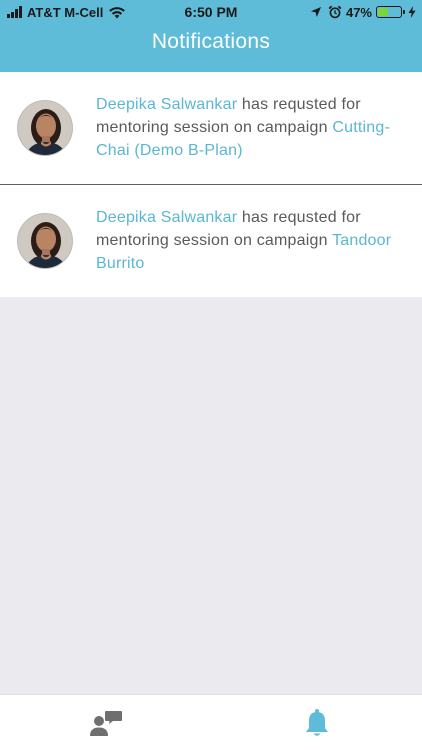  I want to click on page-title: Notifications, so click(211, 41).